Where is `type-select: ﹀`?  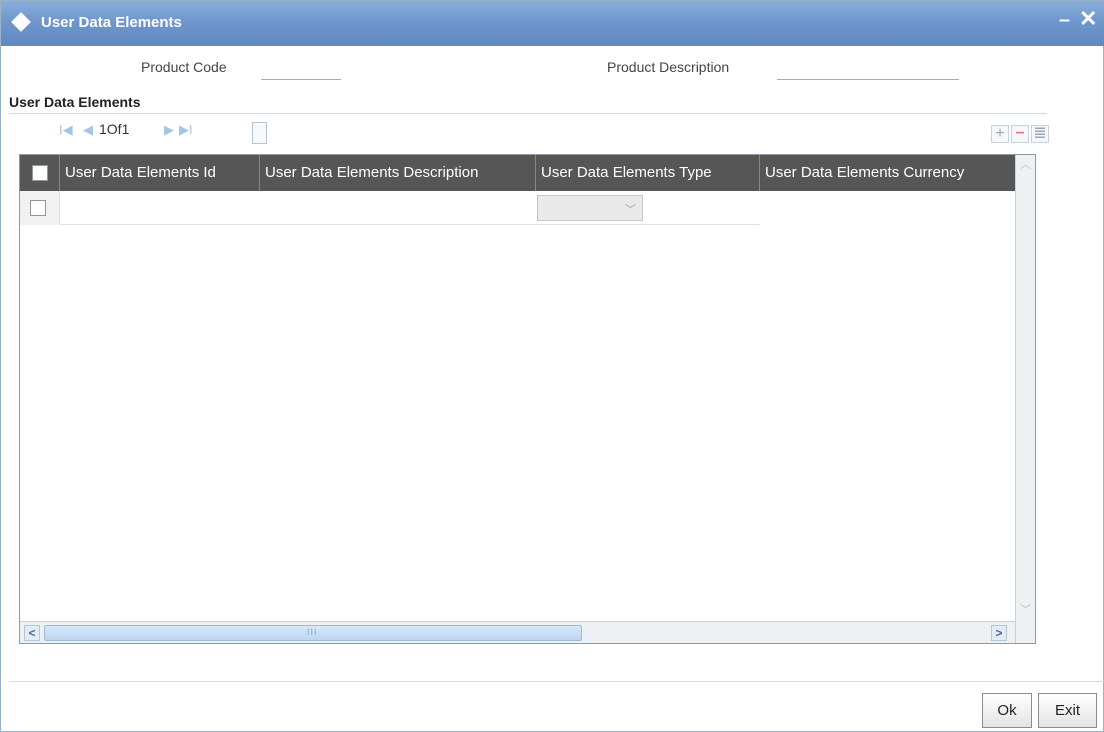
type-select: ﹀ is located at coordinates (590, 208).